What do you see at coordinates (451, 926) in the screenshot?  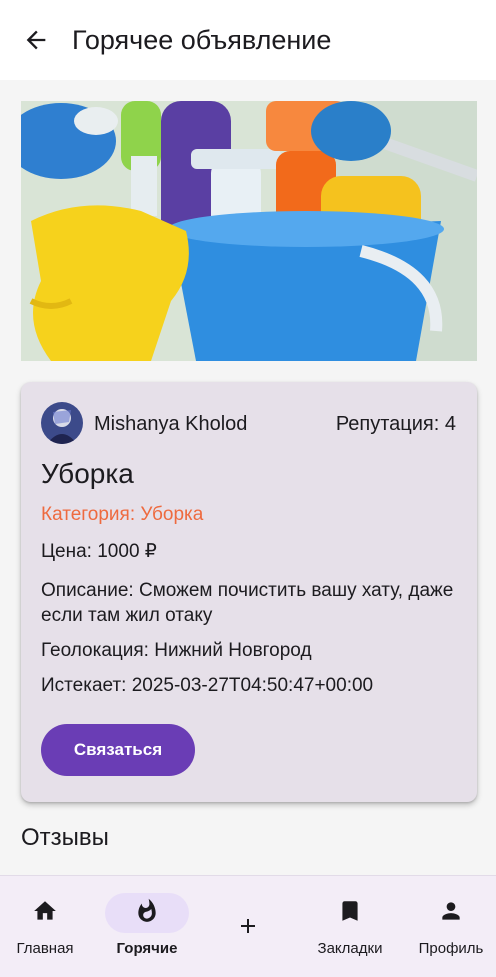 I see `nav-item-profile: Профиль` at bounding box center [451, 926].